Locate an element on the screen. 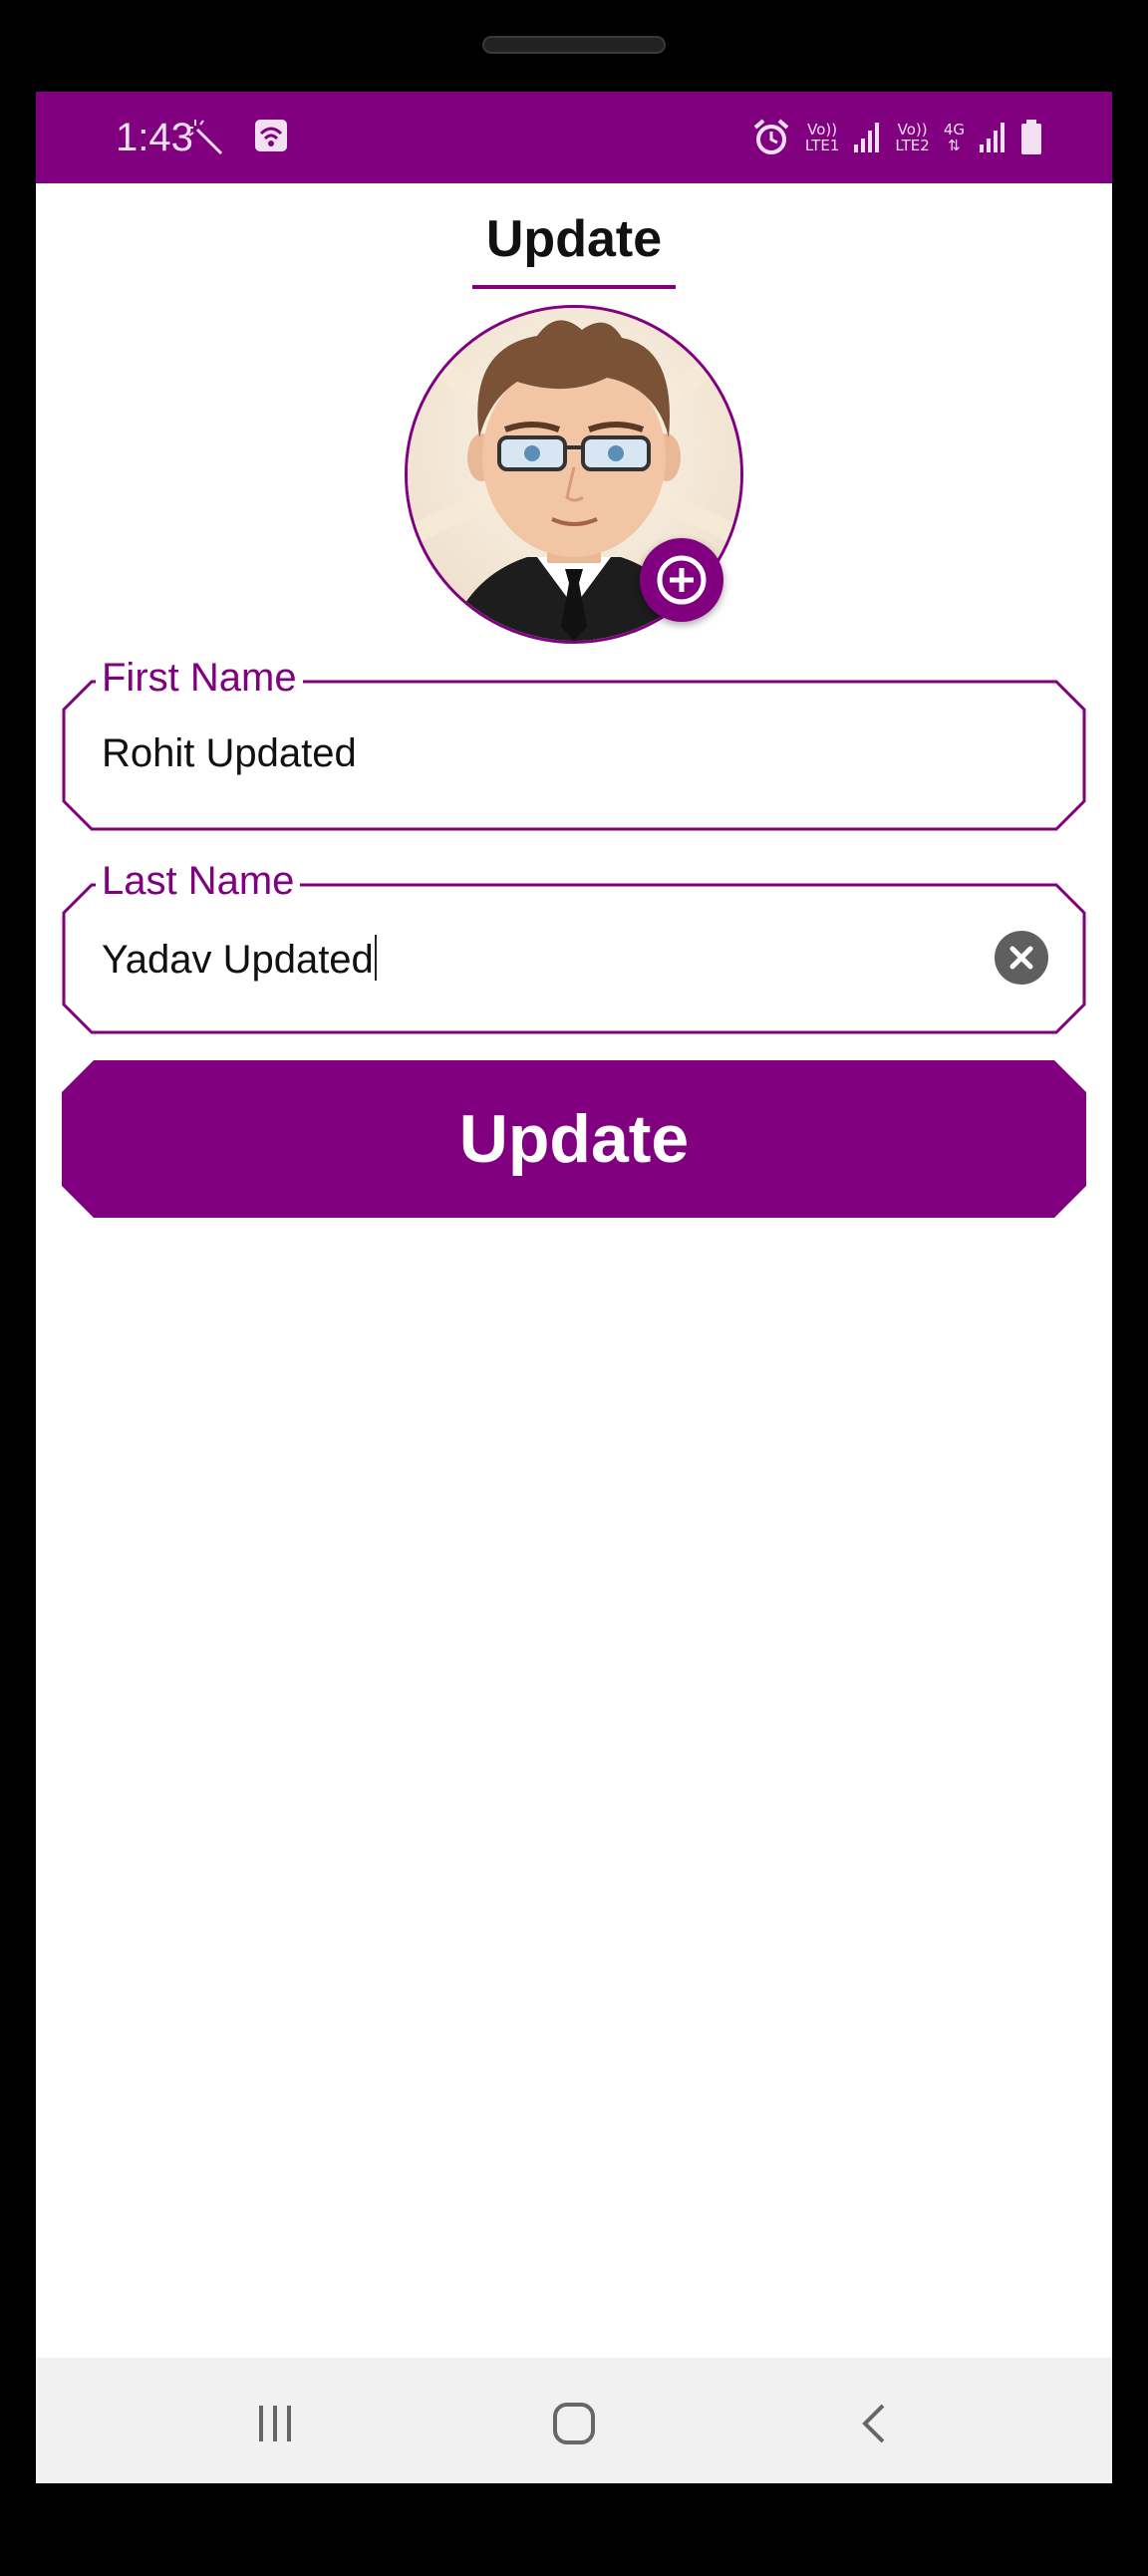 Image resolution: width=1148 pixels, height=2576 pixels. data-arrows-icon: ⇅ is located at coordinates (954, 145).